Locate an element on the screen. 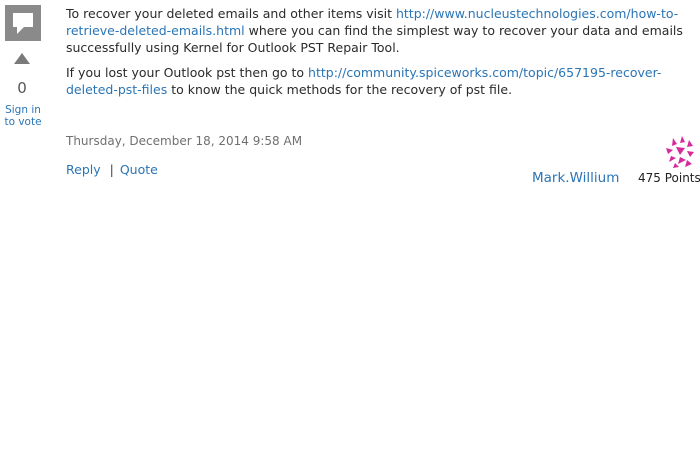 The width and height of the screenshot is (700, 455). author-name-link: Mark.Willium is located at coordinates (575, 178).